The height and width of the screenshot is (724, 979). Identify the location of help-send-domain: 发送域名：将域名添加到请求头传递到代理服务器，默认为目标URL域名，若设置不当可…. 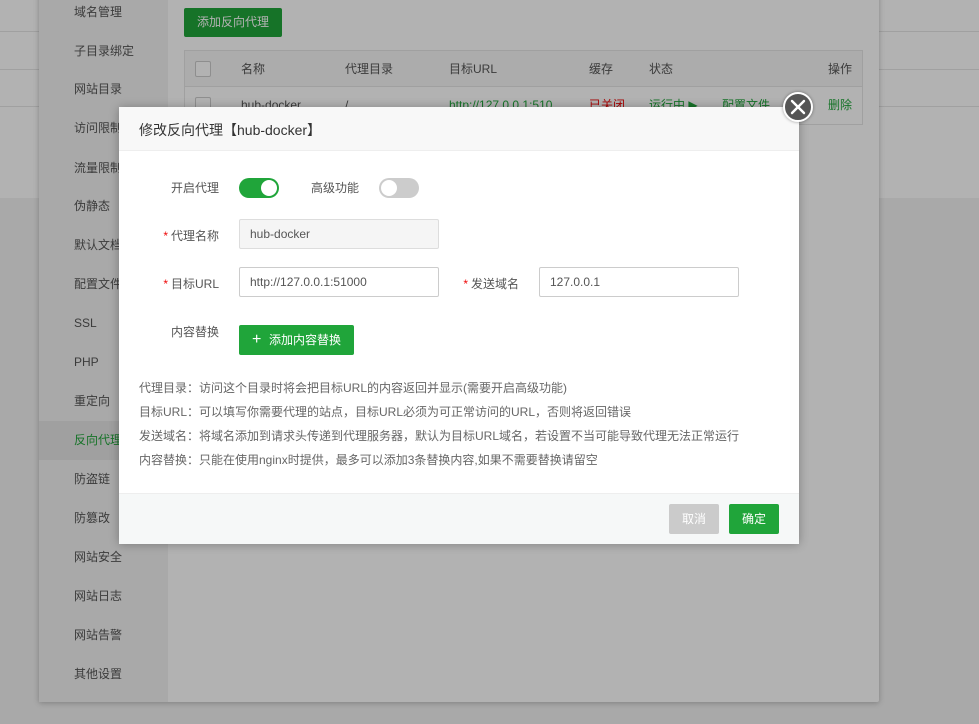
(439, 436).